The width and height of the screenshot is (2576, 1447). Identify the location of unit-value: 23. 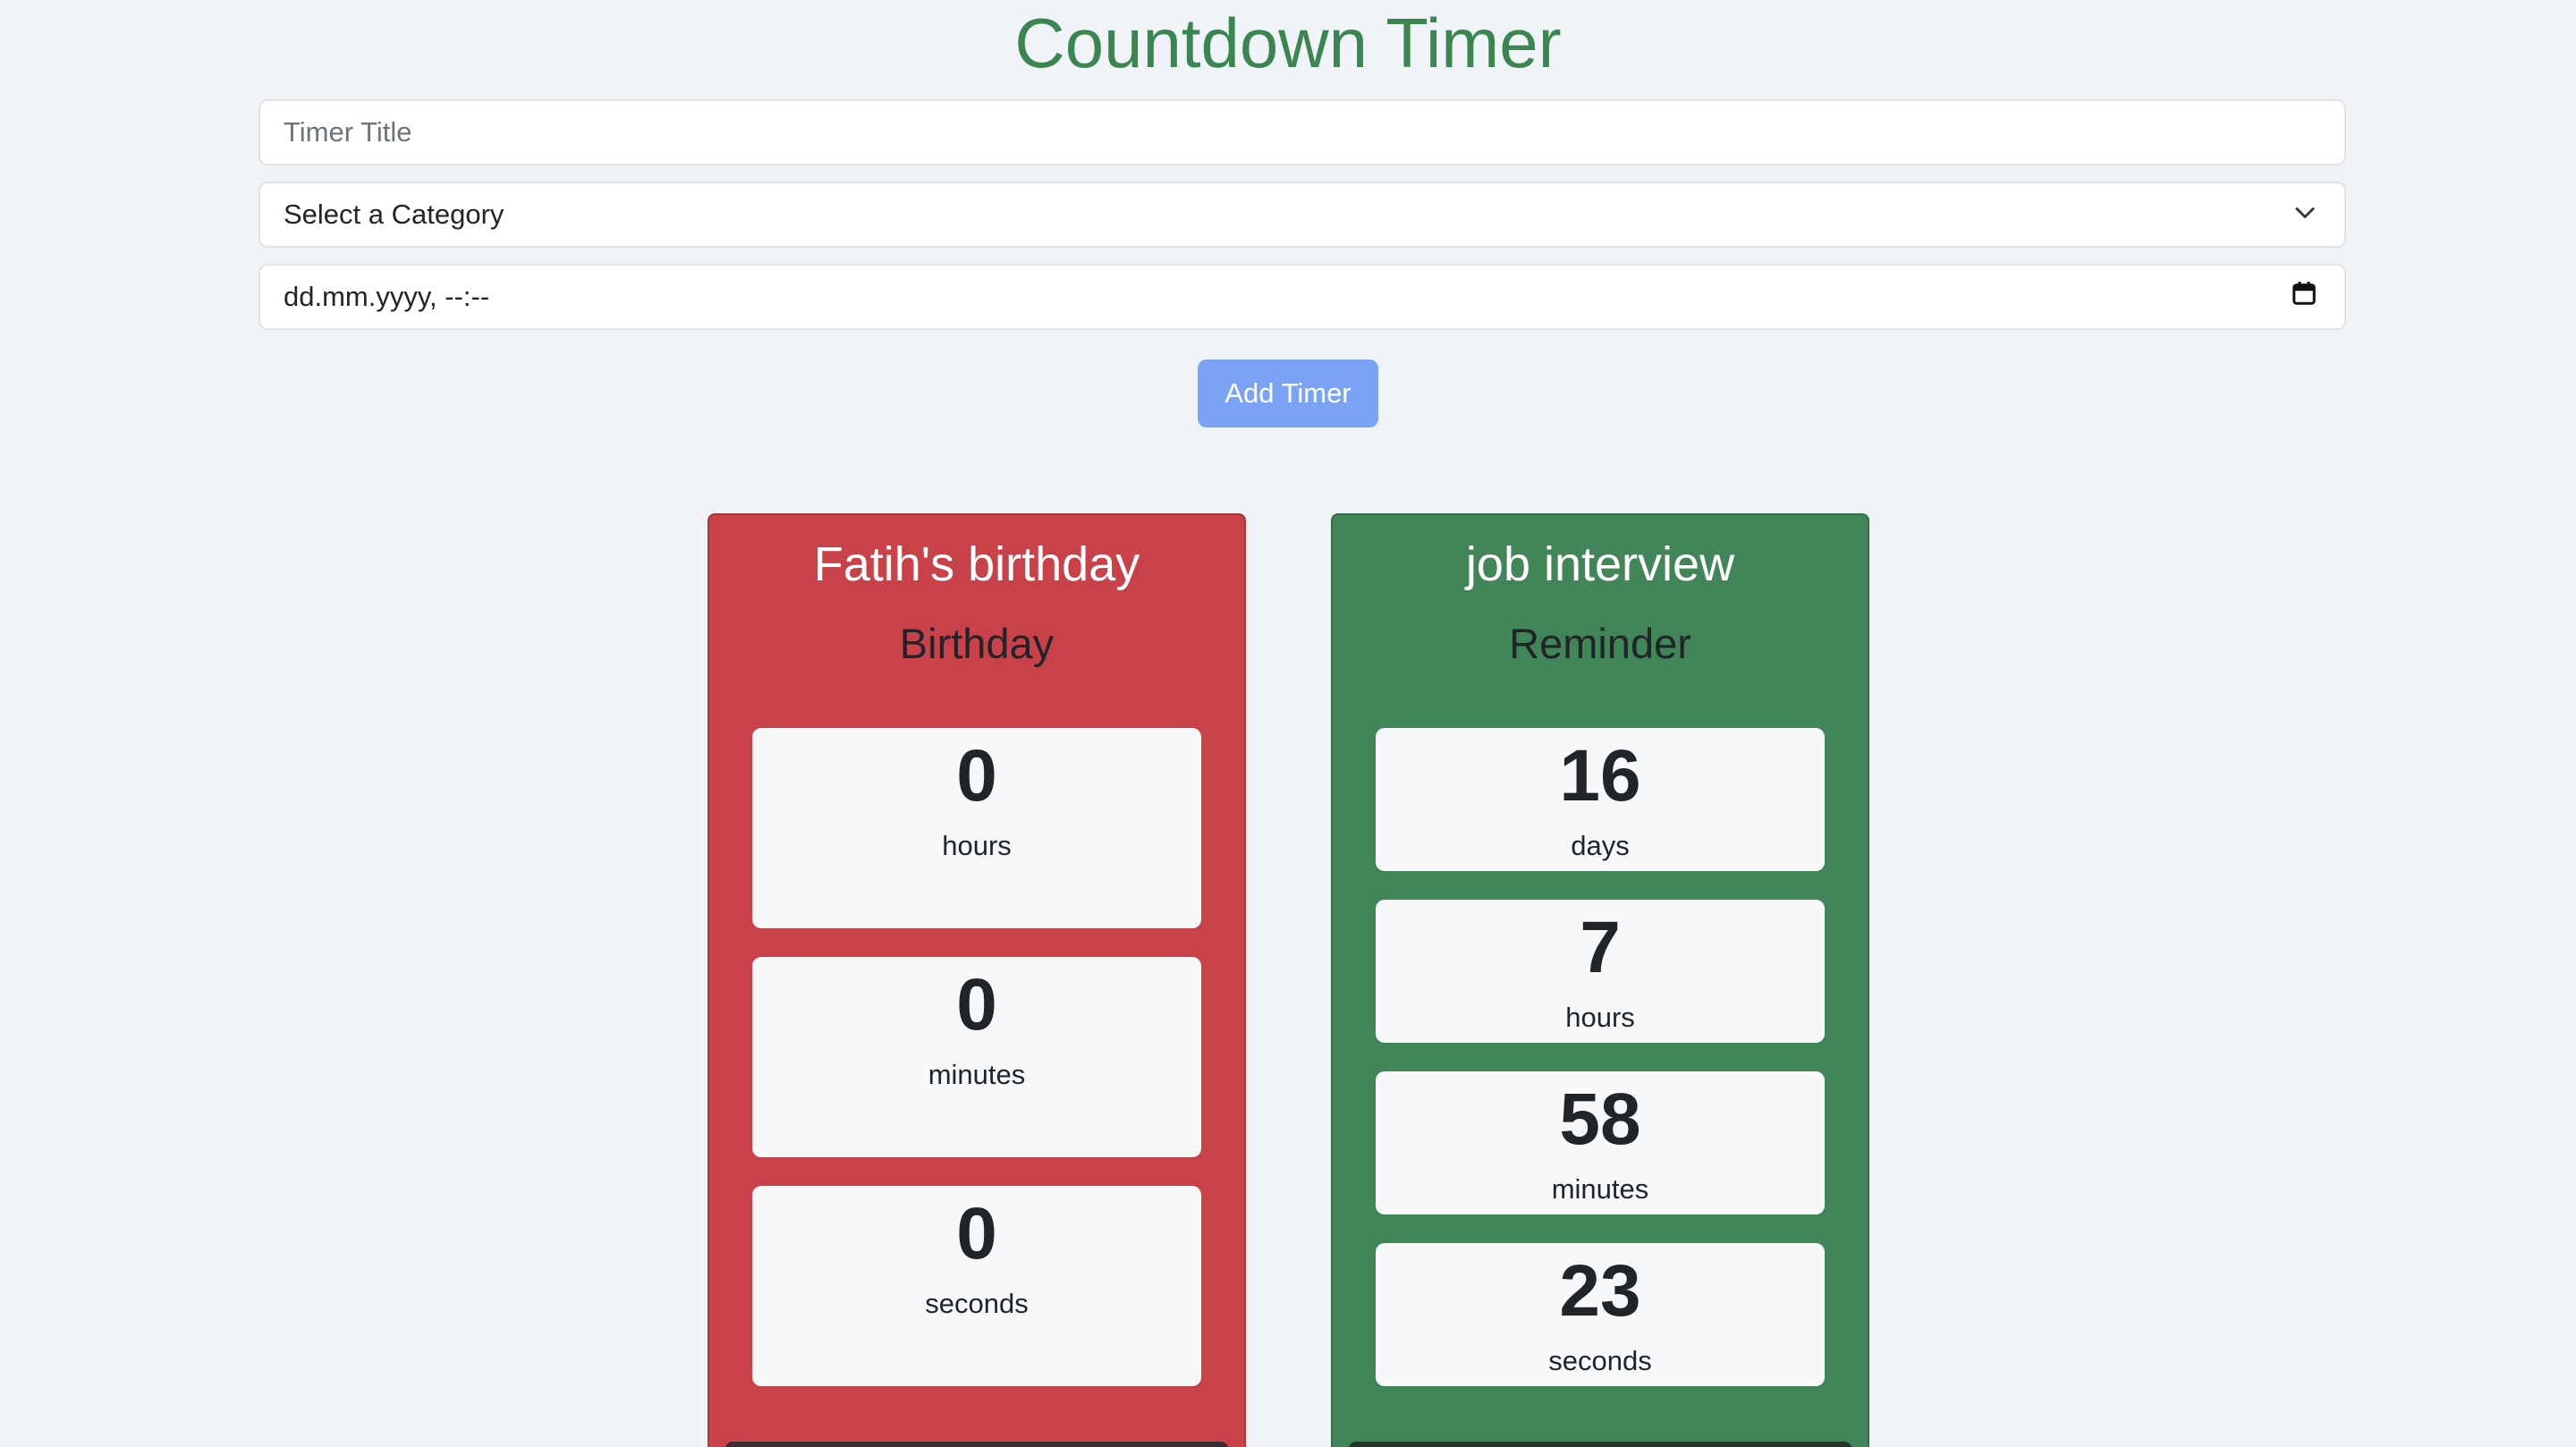
(1600, 1291).